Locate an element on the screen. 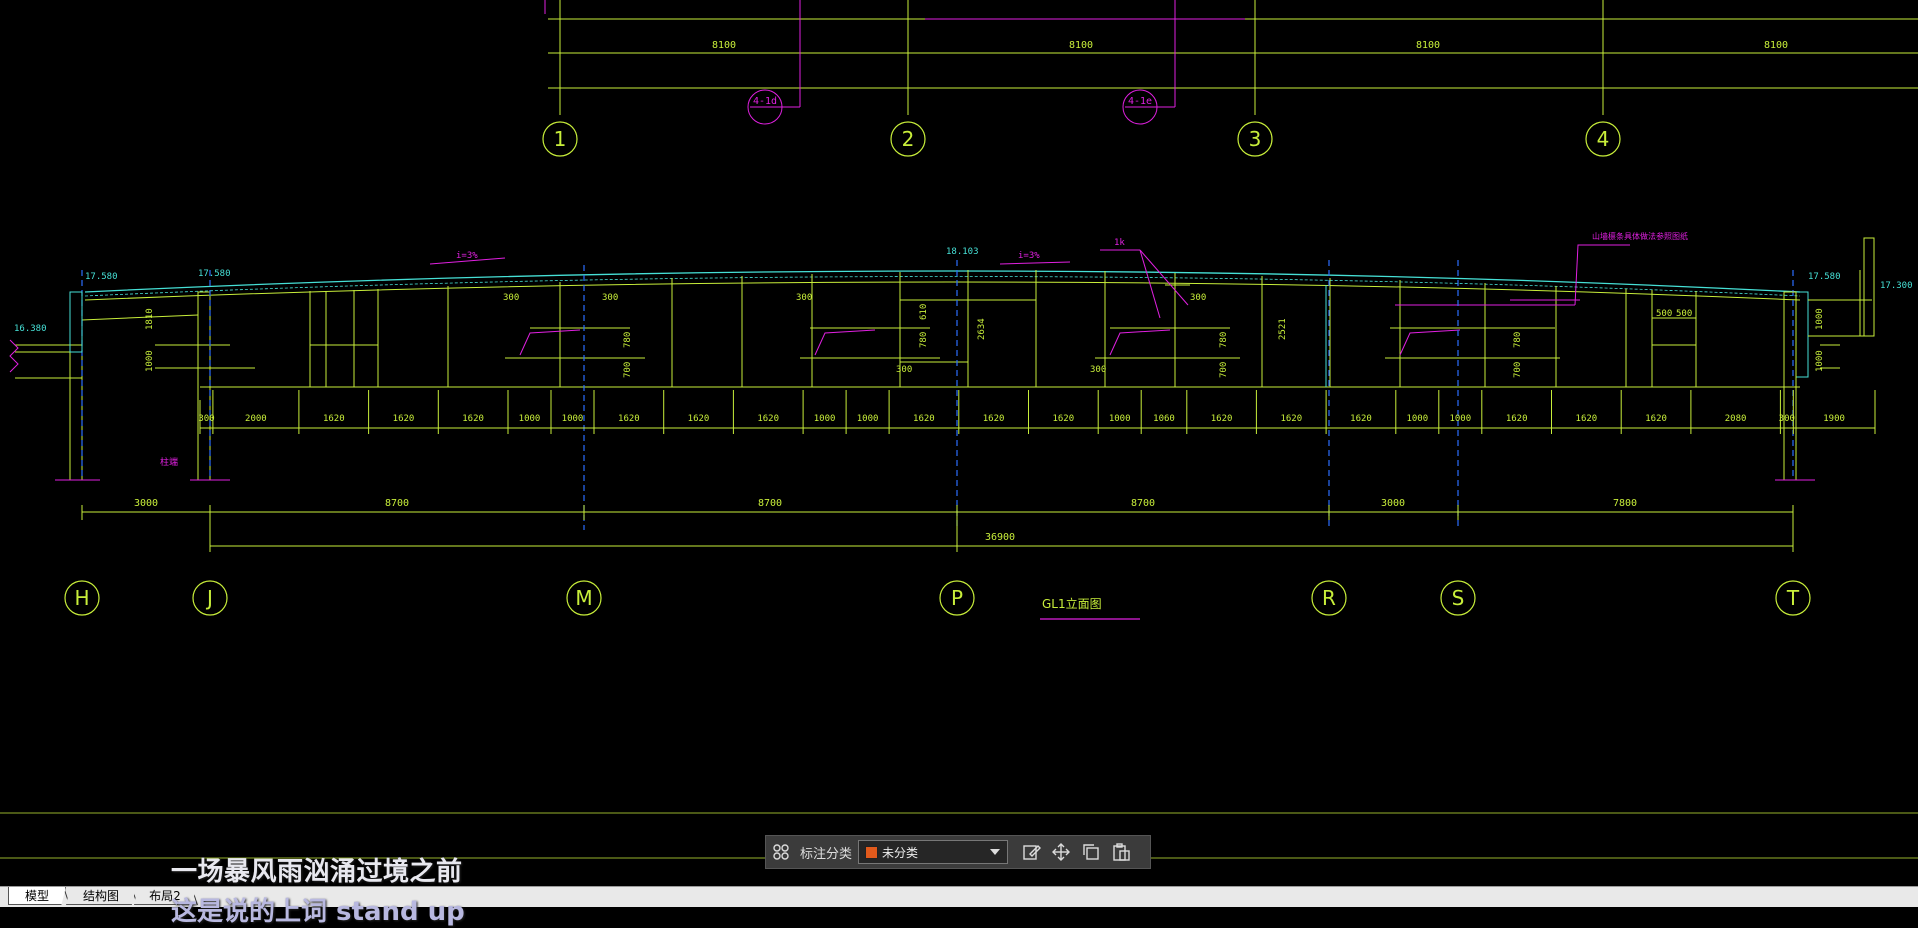  right-column-hatch is located at coordinates (1802, 334).